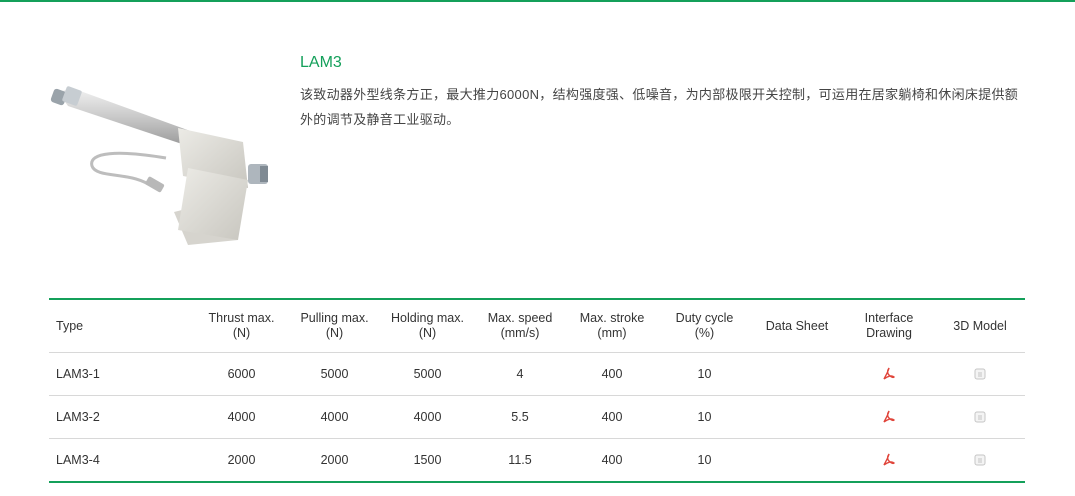 The width and height of the screenshot is (1075, 496). Describe the element at coordinates (122, 417) in the screenshot. I see `cell-type: LAM3-2` at that location.